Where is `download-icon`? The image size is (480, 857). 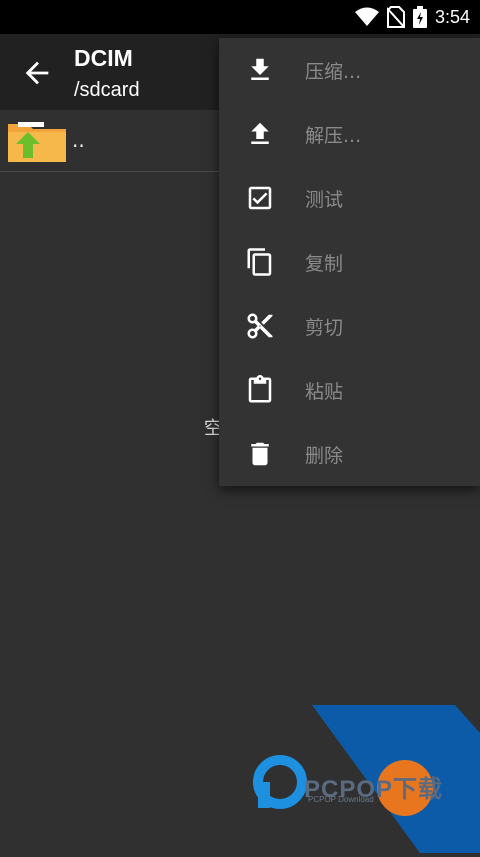
download-icon is located at coordinates (260, 69).